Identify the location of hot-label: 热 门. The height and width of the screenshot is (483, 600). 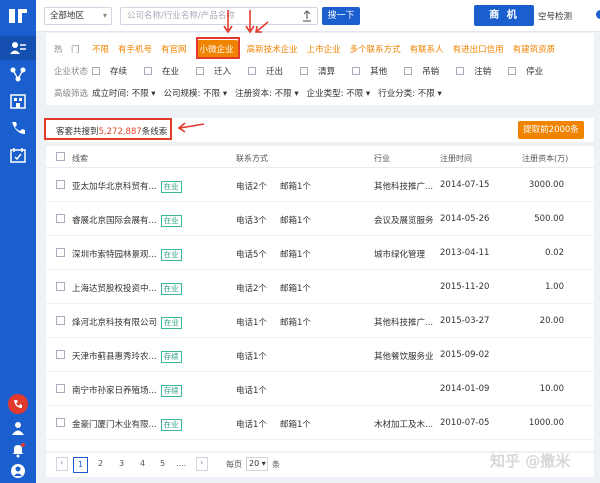
(67, 50).